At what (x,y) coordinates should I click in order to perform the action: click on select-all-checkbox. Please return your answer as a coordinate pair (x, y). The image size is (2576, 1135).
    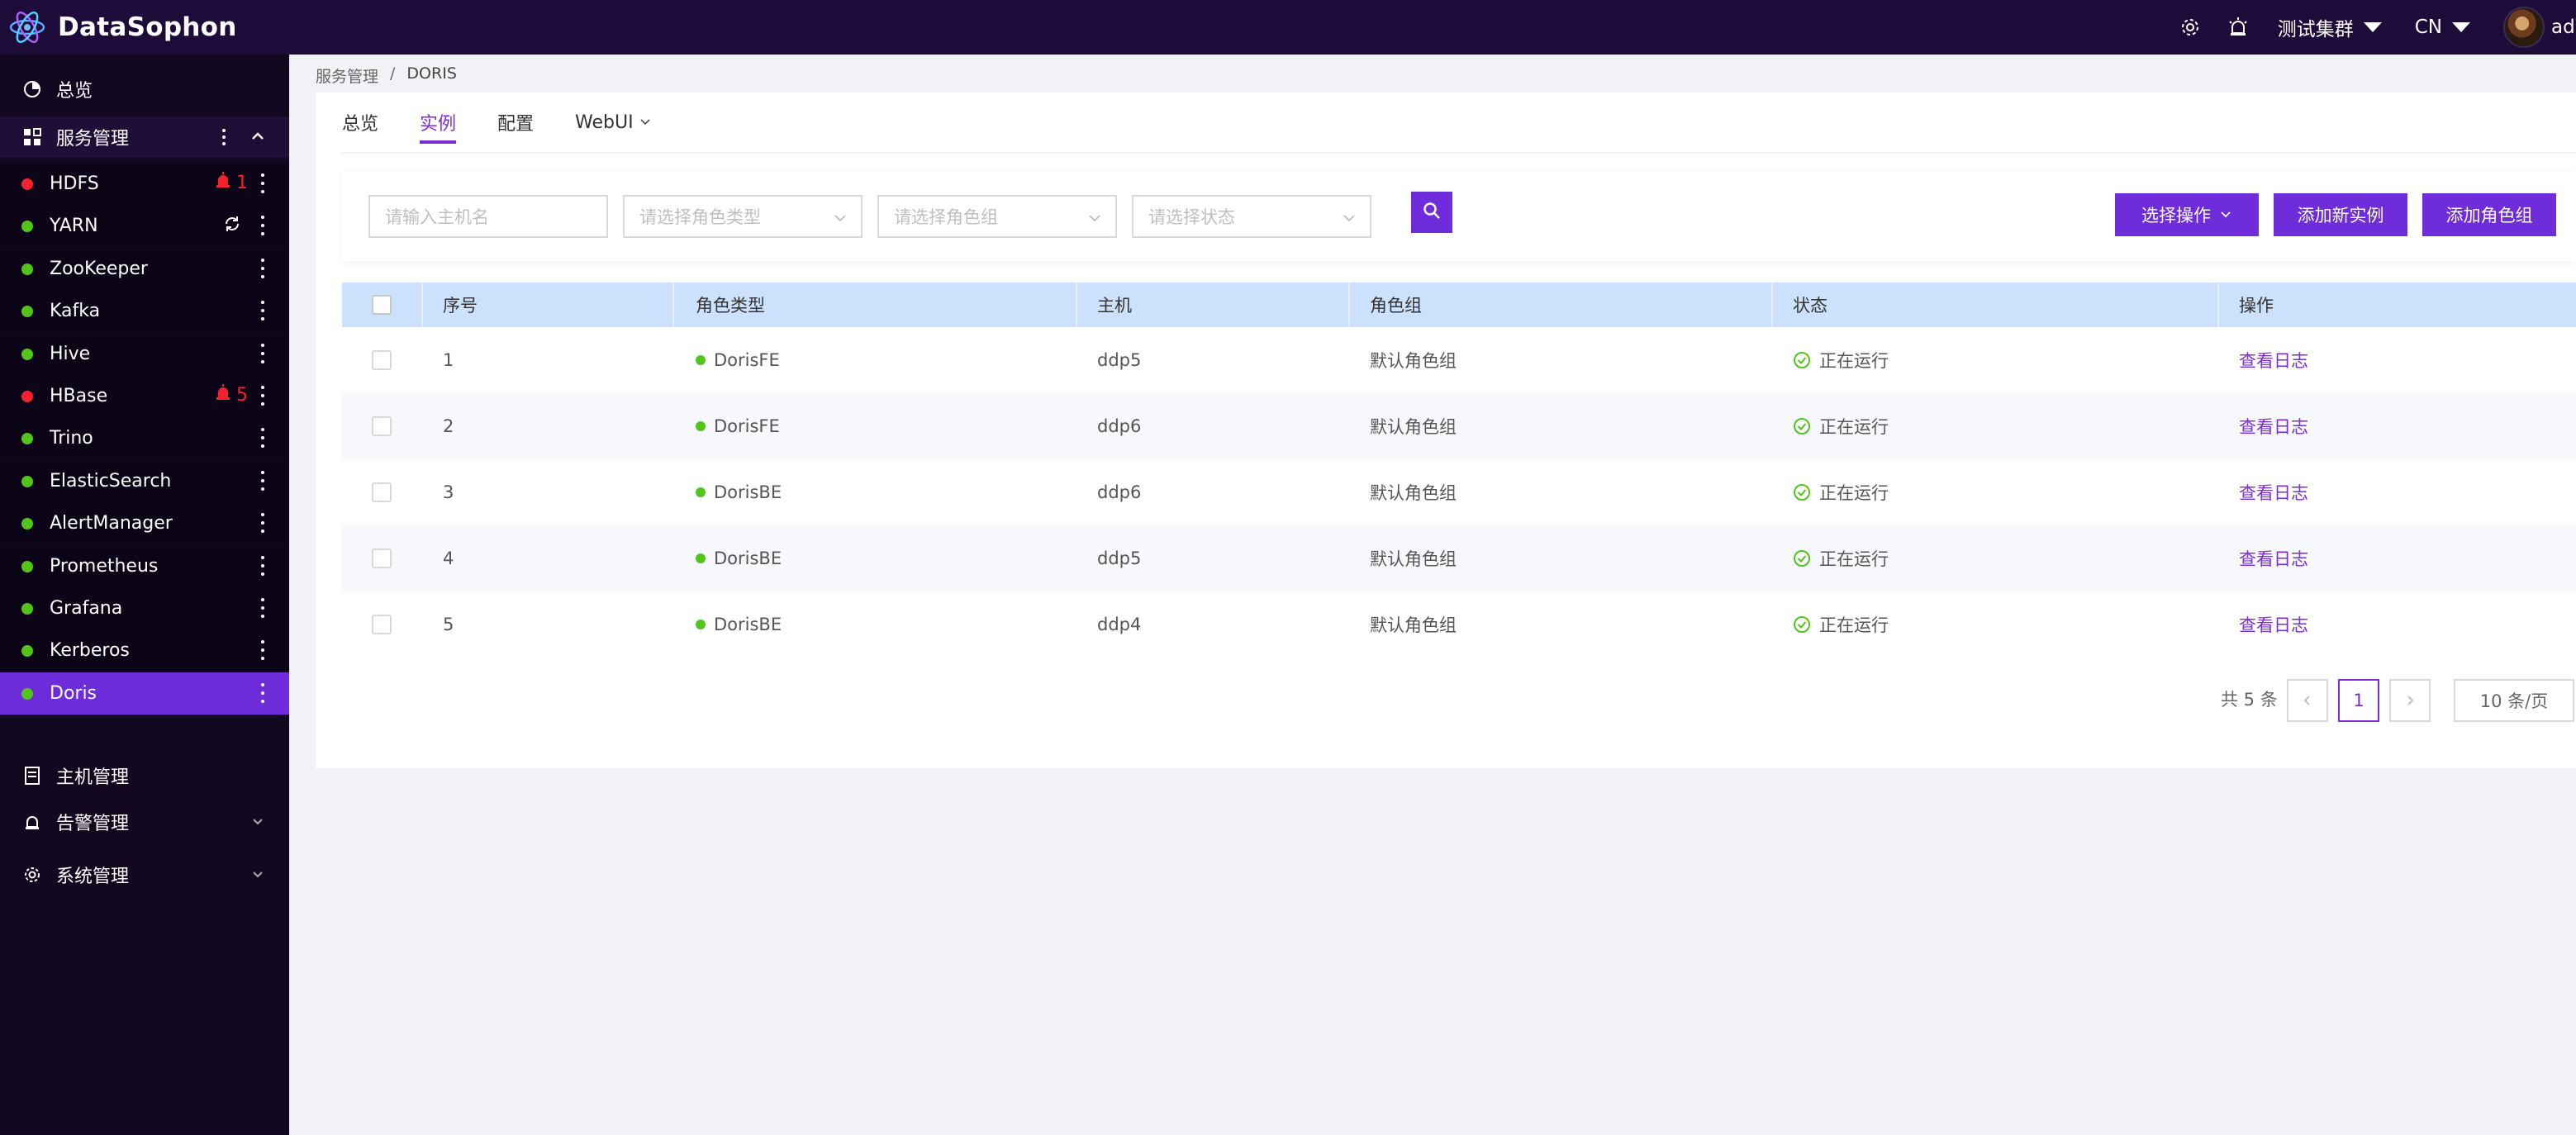
    Looking at the image, I should click on (382, 305).